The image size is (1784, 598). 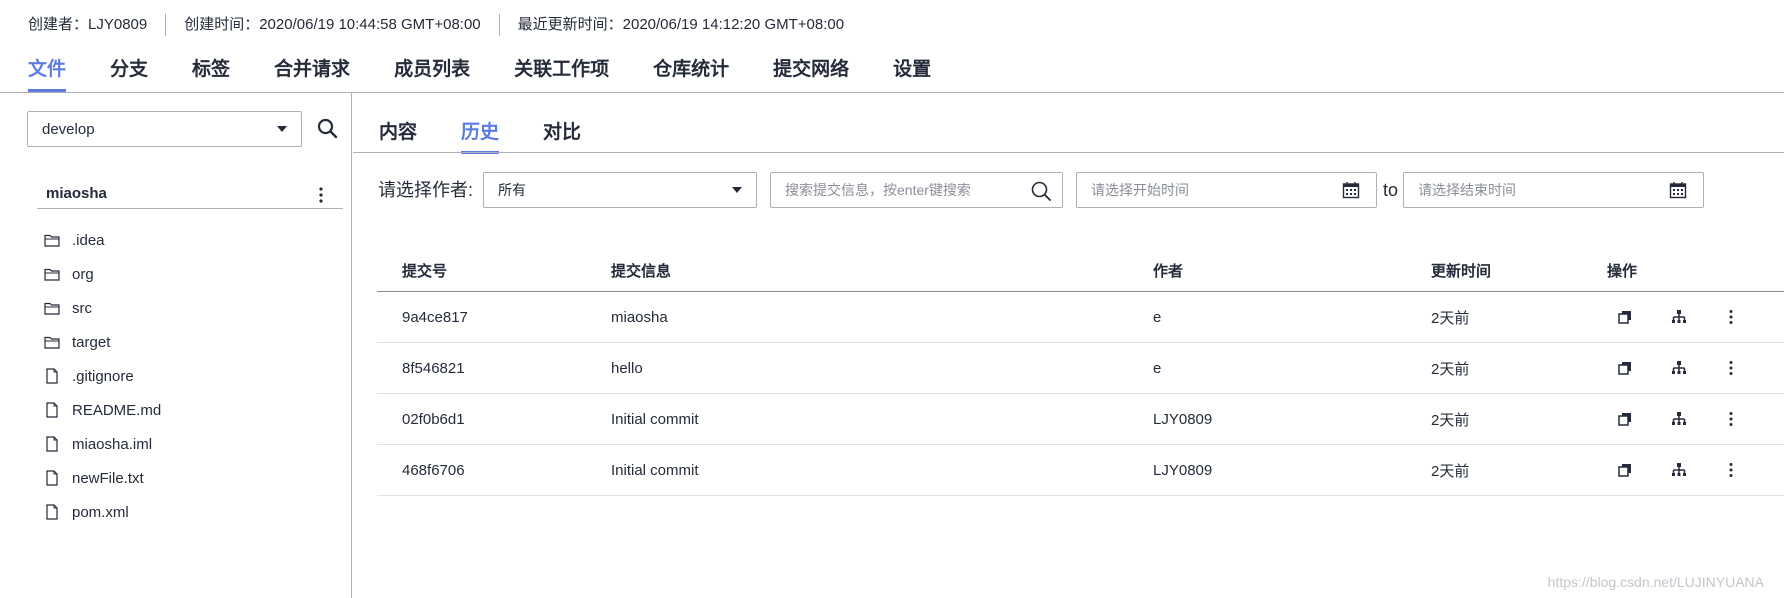 What do you see at coordinates (1140, 190) in the screenshot?
I see `start-date-placeholder: 请选择开始时间` at bounding box center [1140, 190].